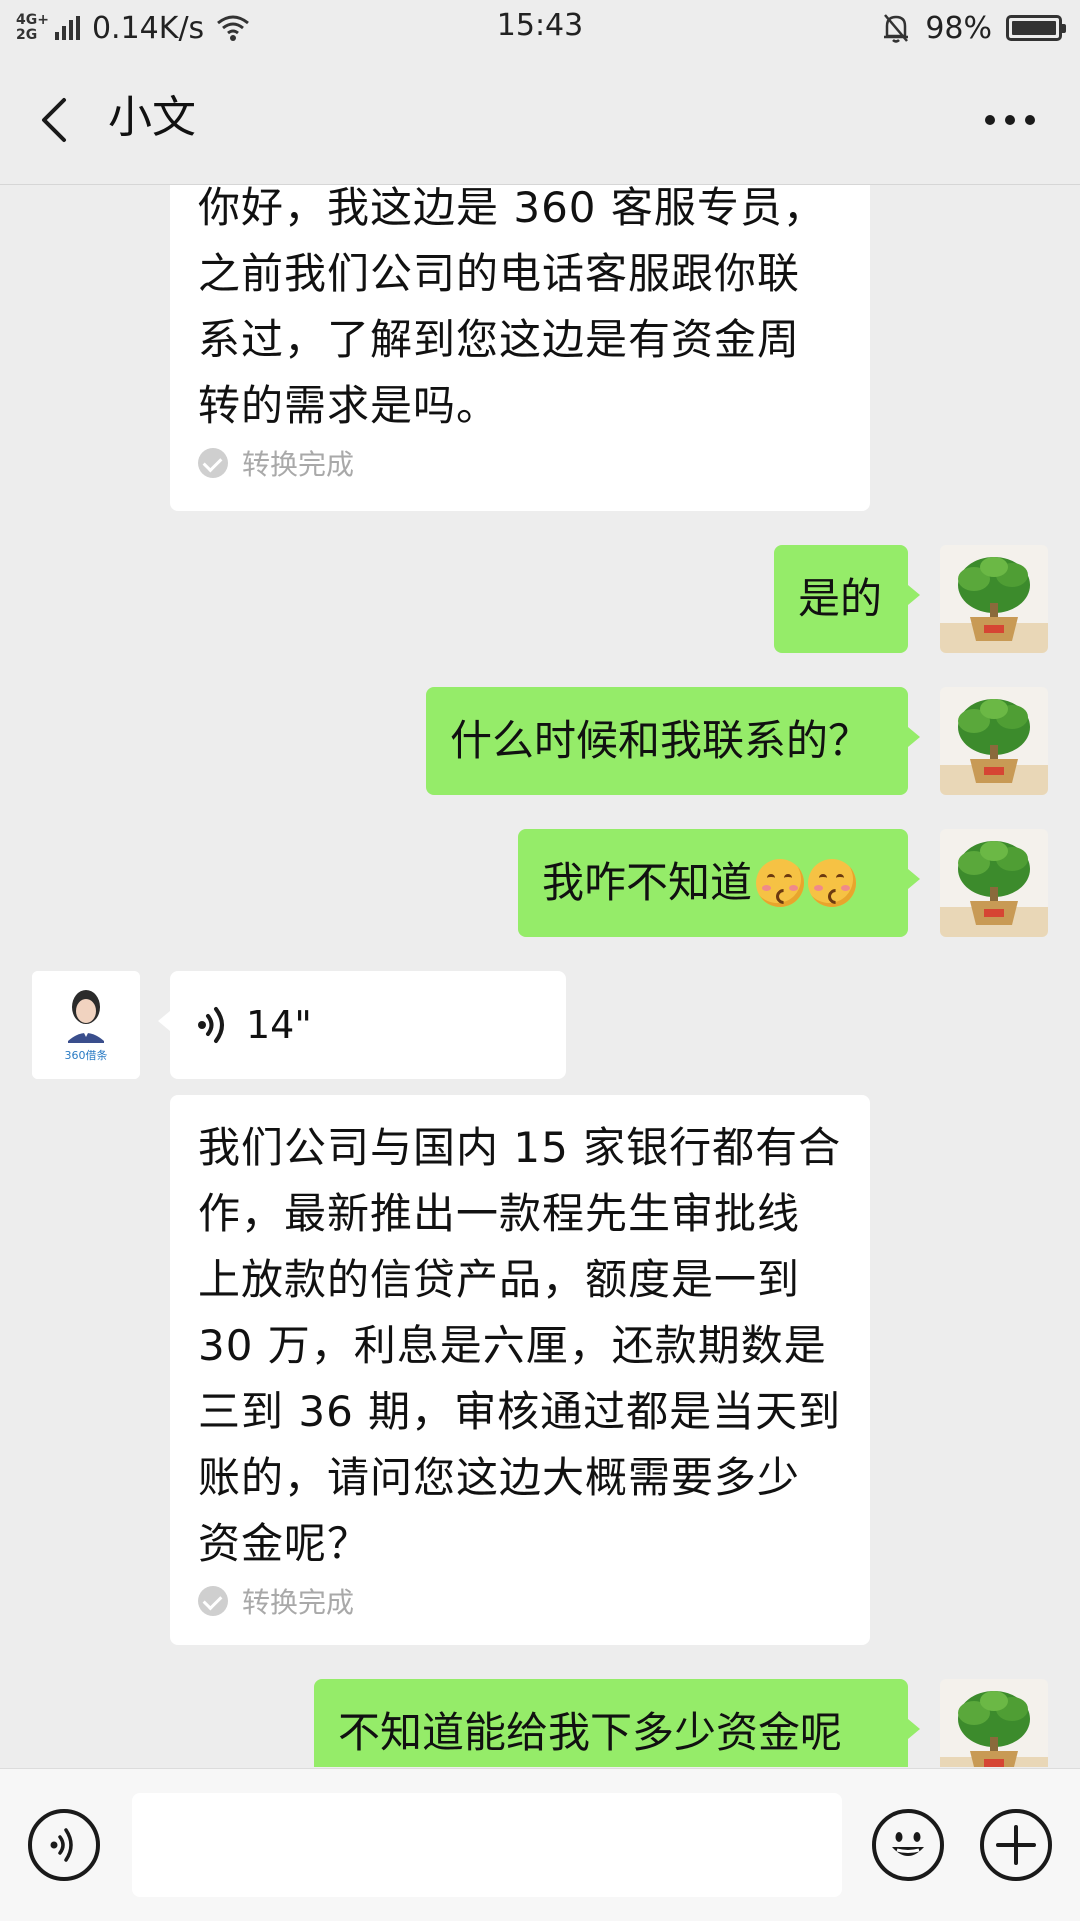  What do you see at coordinates (840, 598) in the screenshot?
I see `message-text: 是的` at bounding box center [840, 598].